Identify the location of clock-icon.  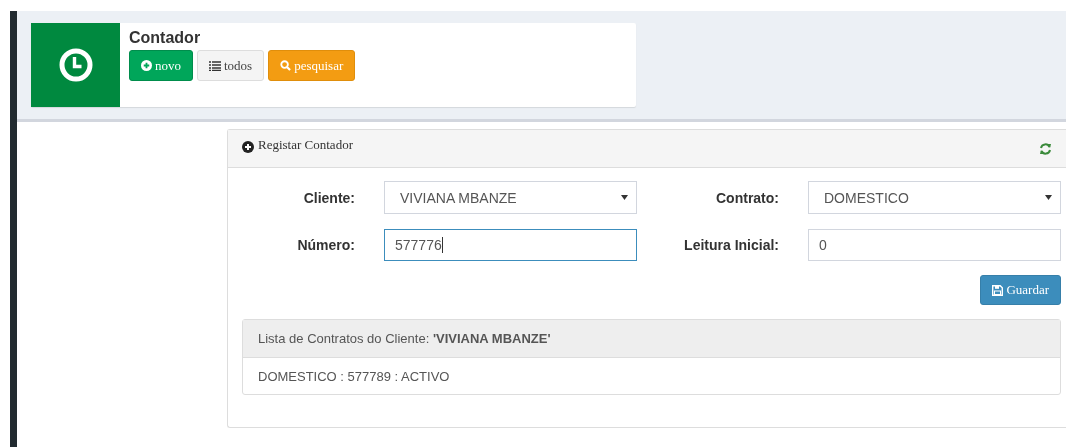
(75, 65).